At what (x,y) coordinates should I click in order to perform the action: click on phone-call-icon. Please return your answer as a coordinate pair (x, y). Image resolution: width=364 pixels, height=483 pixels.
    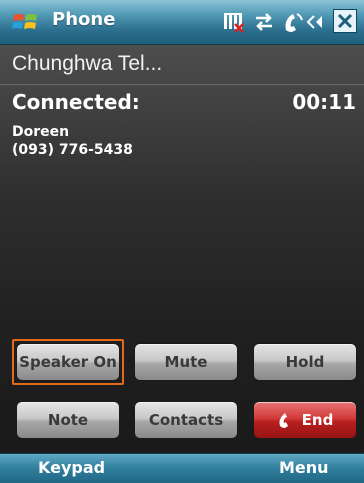
    Looking at the image, I should click on (293, 22).